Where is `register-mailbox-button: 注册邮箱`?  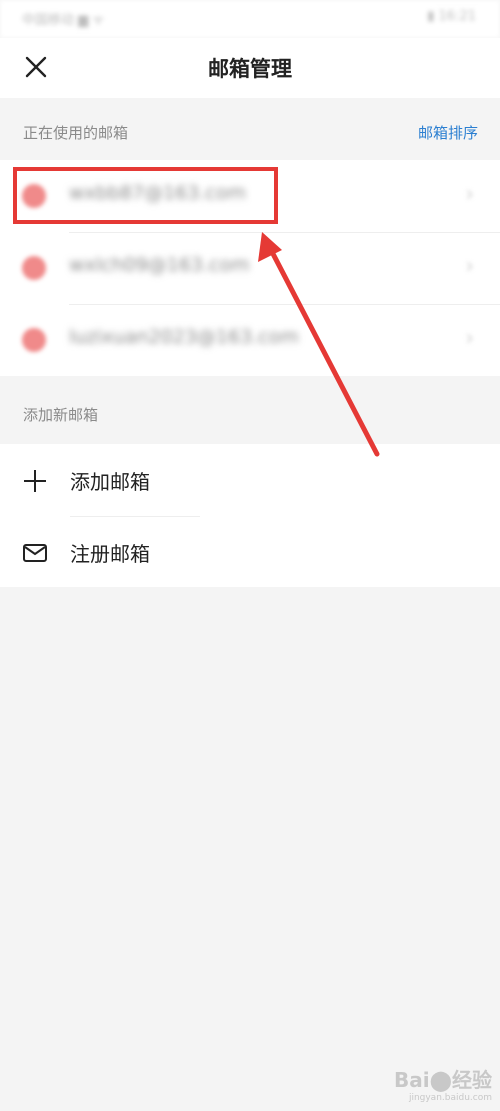 register-mailbox-button: 注册邮箱 is located at coordinates (250, 552).